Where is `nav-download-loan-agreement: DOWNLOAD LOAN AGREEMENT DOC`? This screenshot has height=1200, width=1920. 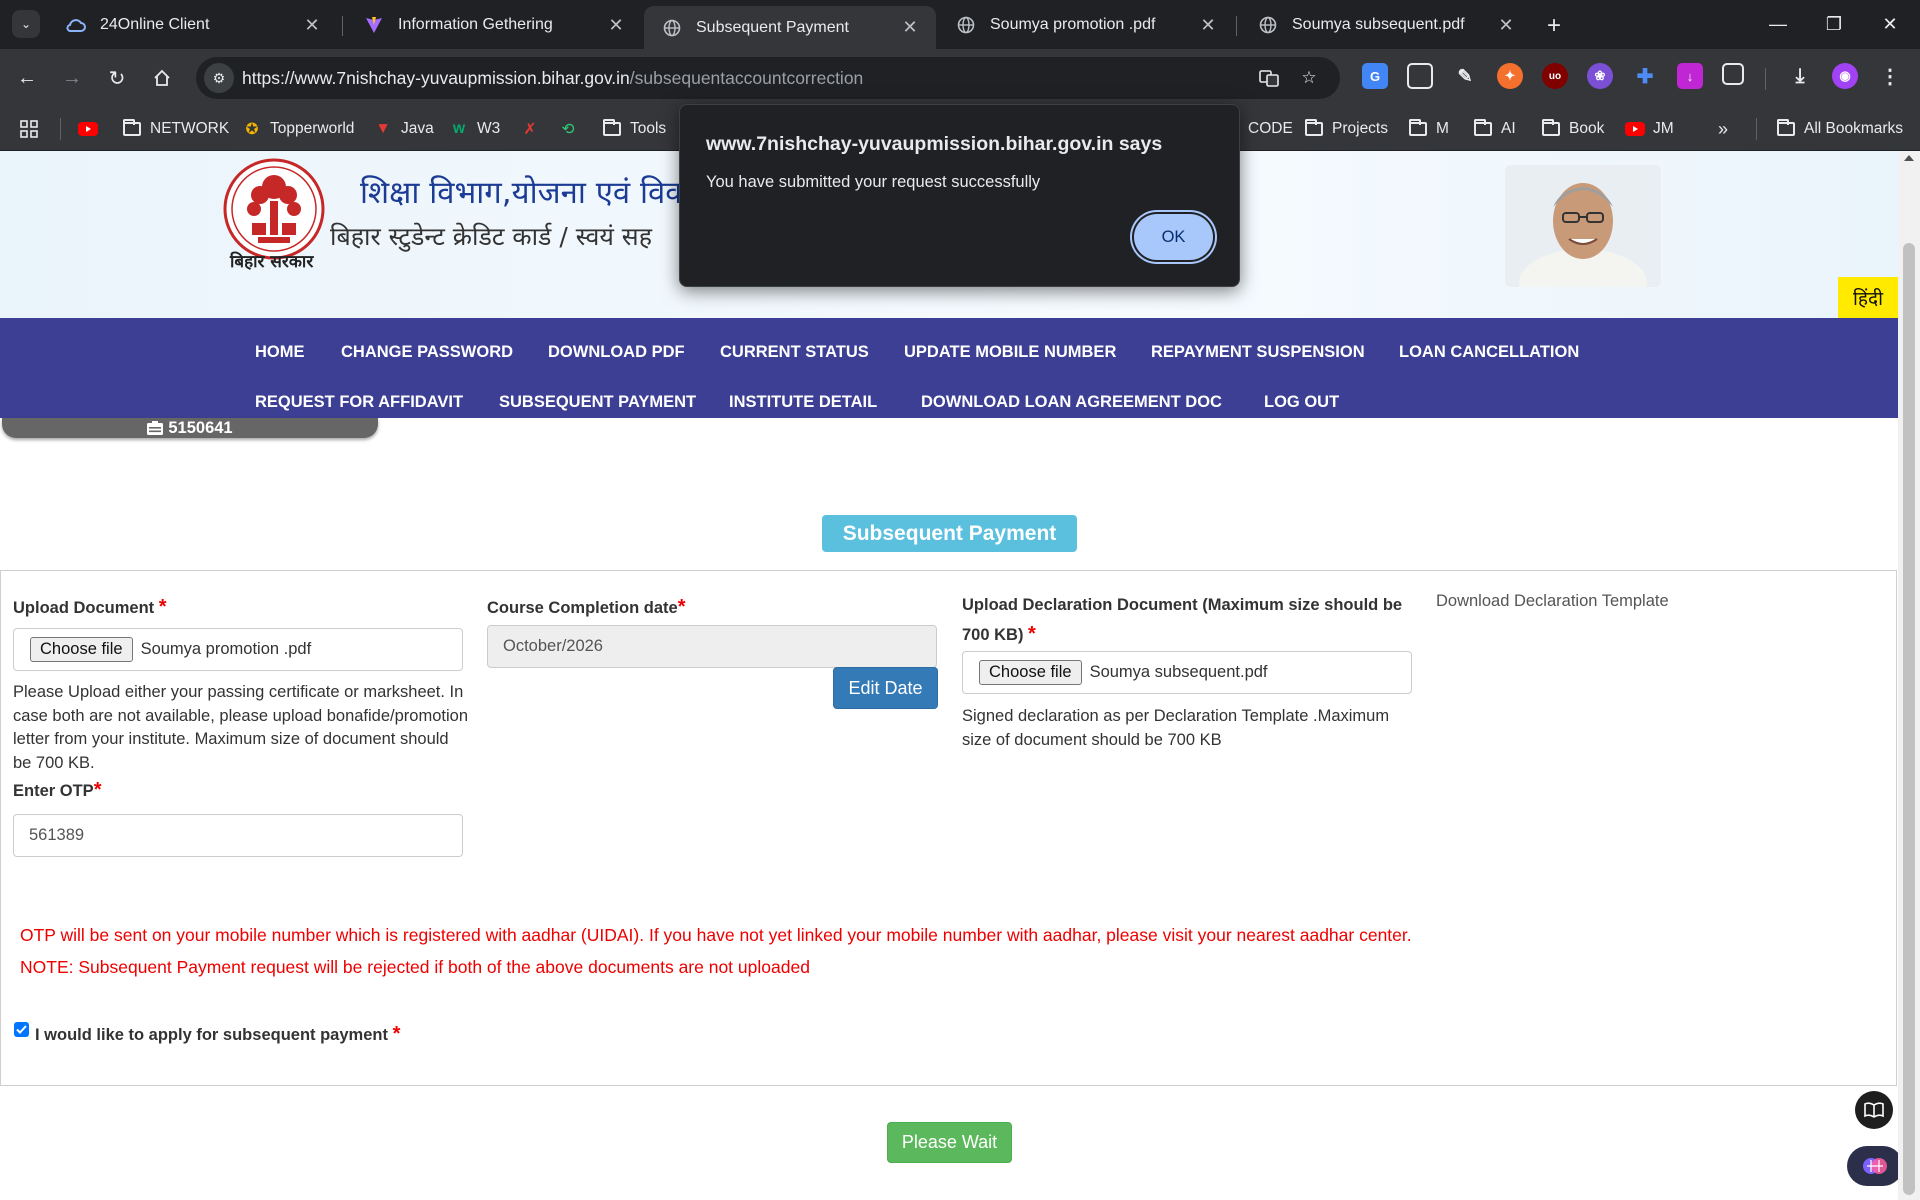
nav-download-loan-agreement: DOWNLOAD LOAN AGREEMENT DOC is located at coordinates (1071, 402).